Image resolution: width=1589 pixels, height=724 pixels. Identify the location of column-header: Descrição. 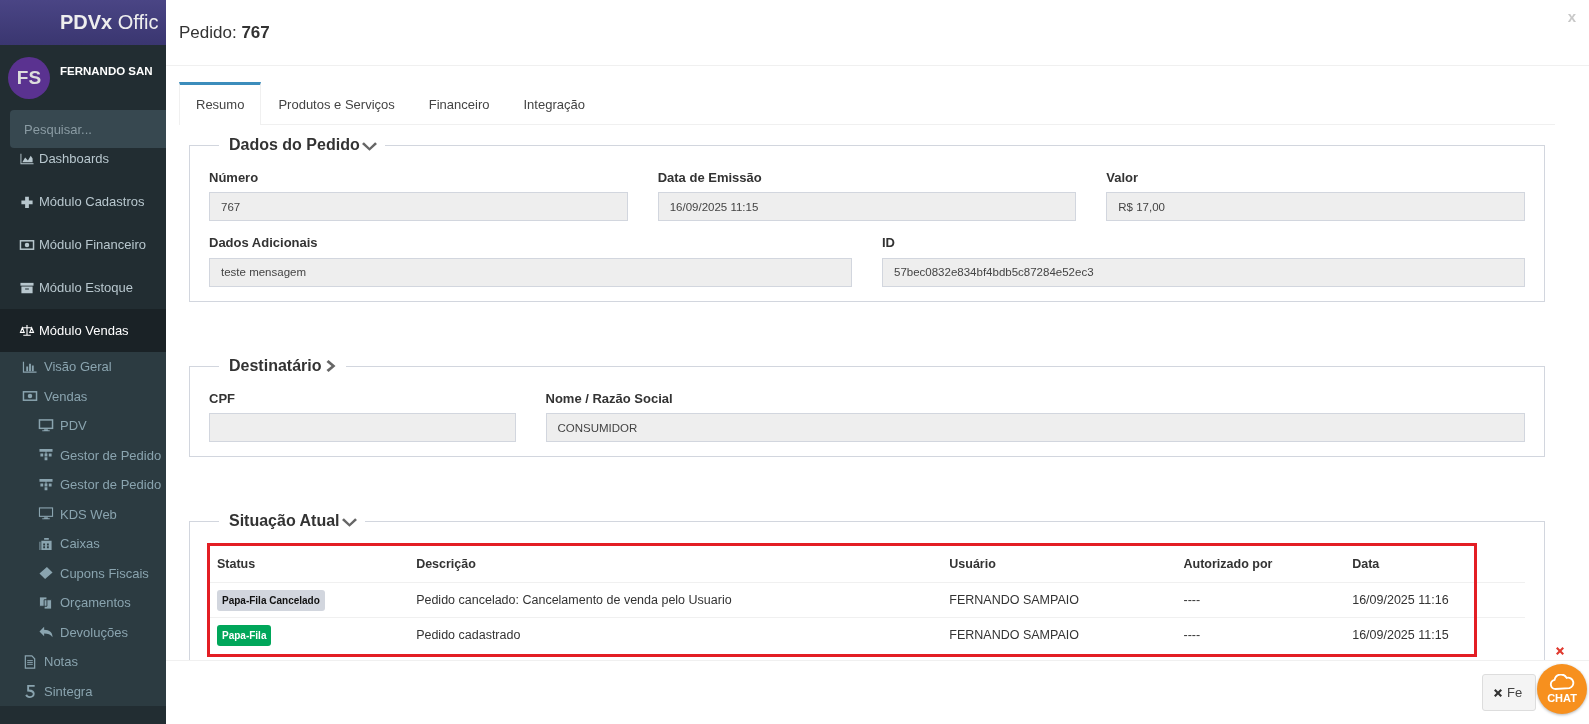
(675, 564).